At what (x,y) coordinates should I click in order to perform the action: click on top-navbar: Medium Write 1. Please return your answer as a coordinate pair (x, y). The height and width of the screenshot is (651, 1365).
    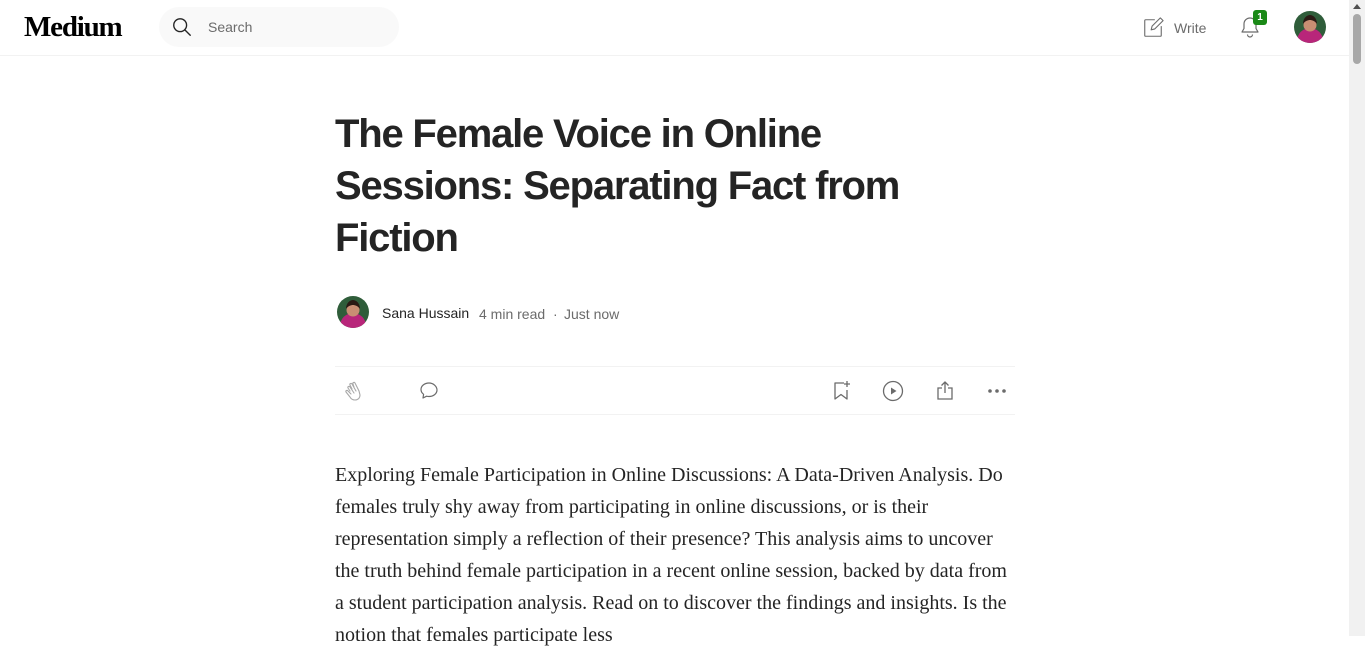
    Looking at the image, I should click on (674, 28).